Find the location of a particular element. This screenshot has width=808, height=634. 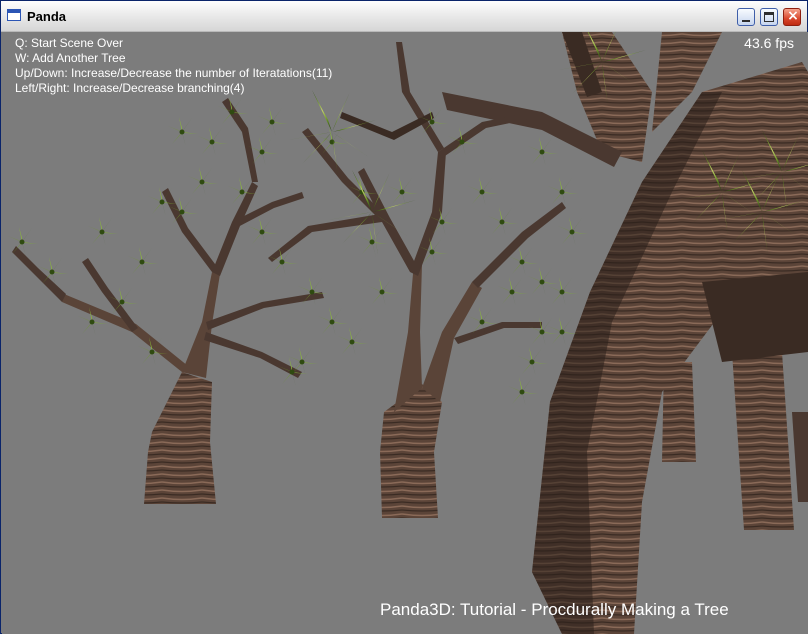

middle-tree-trunk is located at coordinates (411, 451).